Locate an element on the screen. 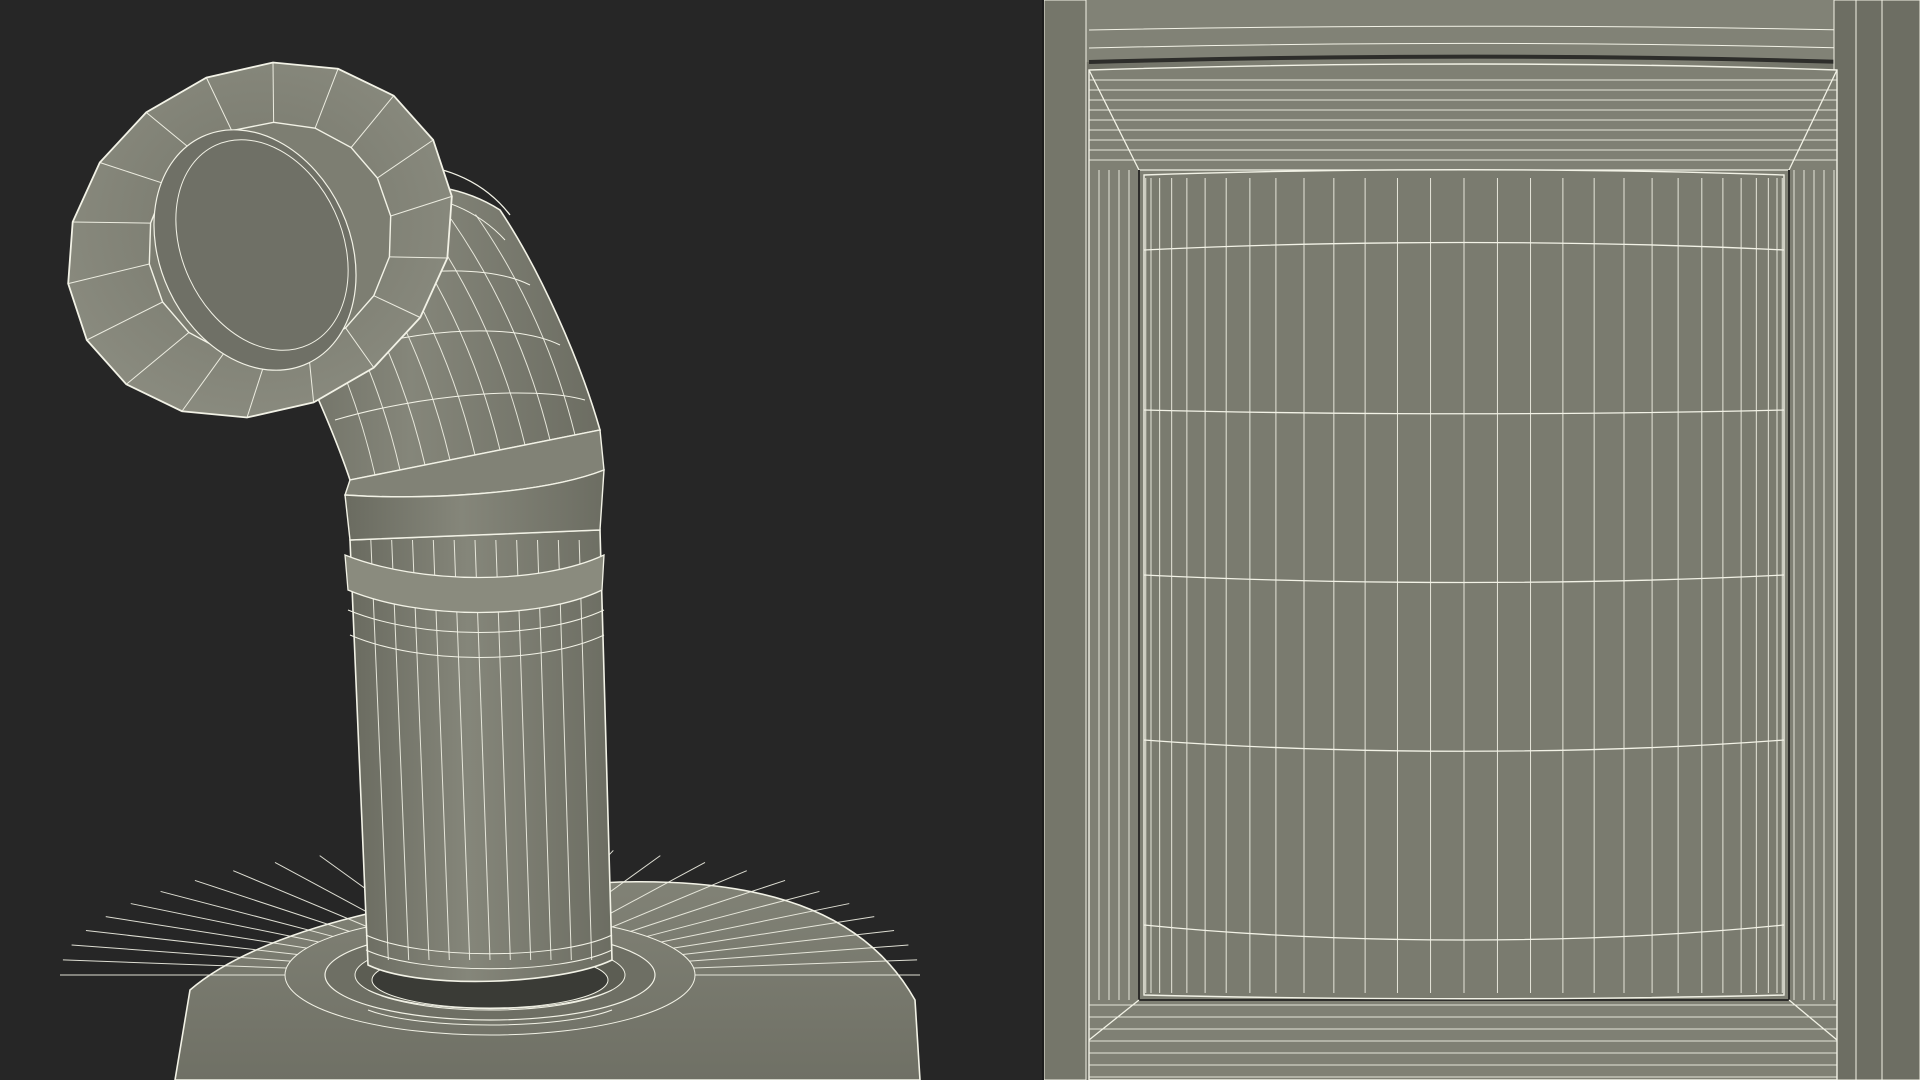 The height and width of the screenshot is (1080, 1920). chimney-pipe-vertical is located at coordinates (478, 777).